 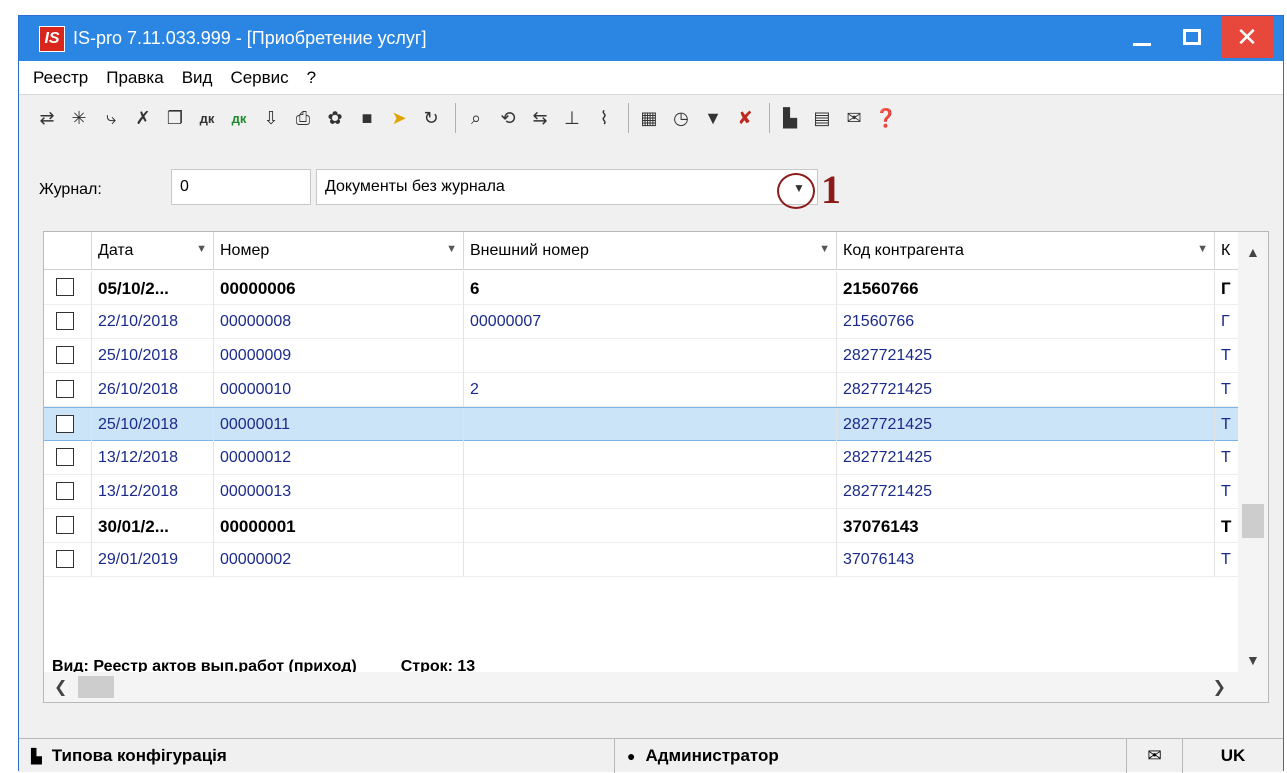 I want to click on scroll-up-icon: ▲, so click(x=1253, y=252).